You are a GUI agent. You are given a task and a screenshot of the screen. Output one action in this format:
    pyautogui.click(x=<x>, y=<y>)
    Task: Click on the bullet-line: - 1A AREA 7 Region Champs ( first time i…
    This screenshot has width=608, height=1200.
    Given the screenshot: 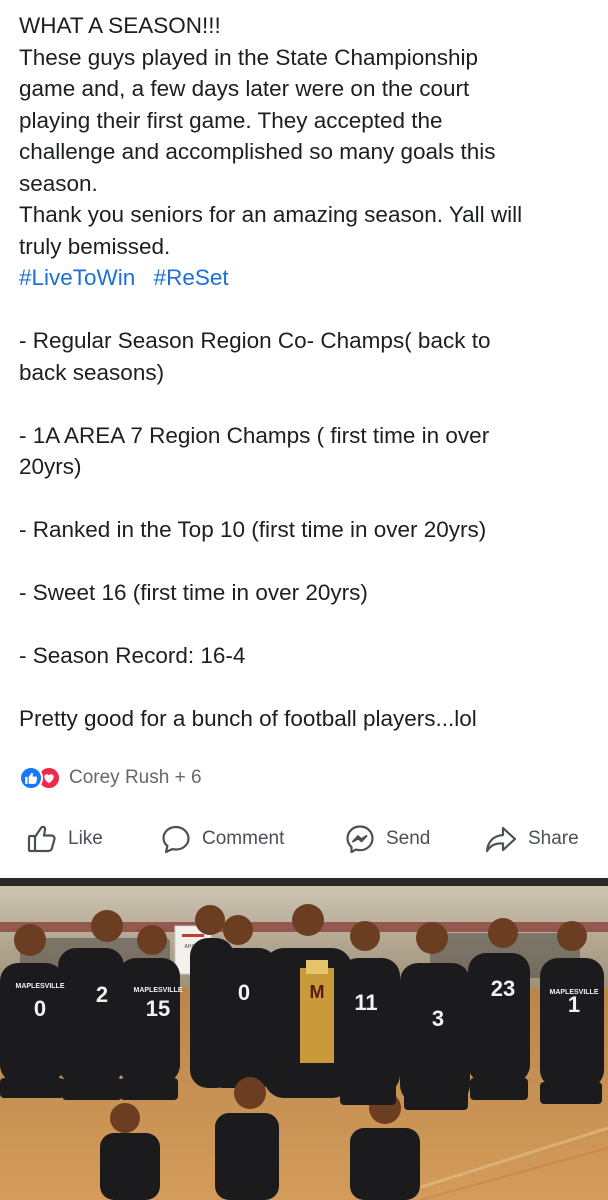 What is the action you would take?
    pyautogui.click(x=254, y=435)
    